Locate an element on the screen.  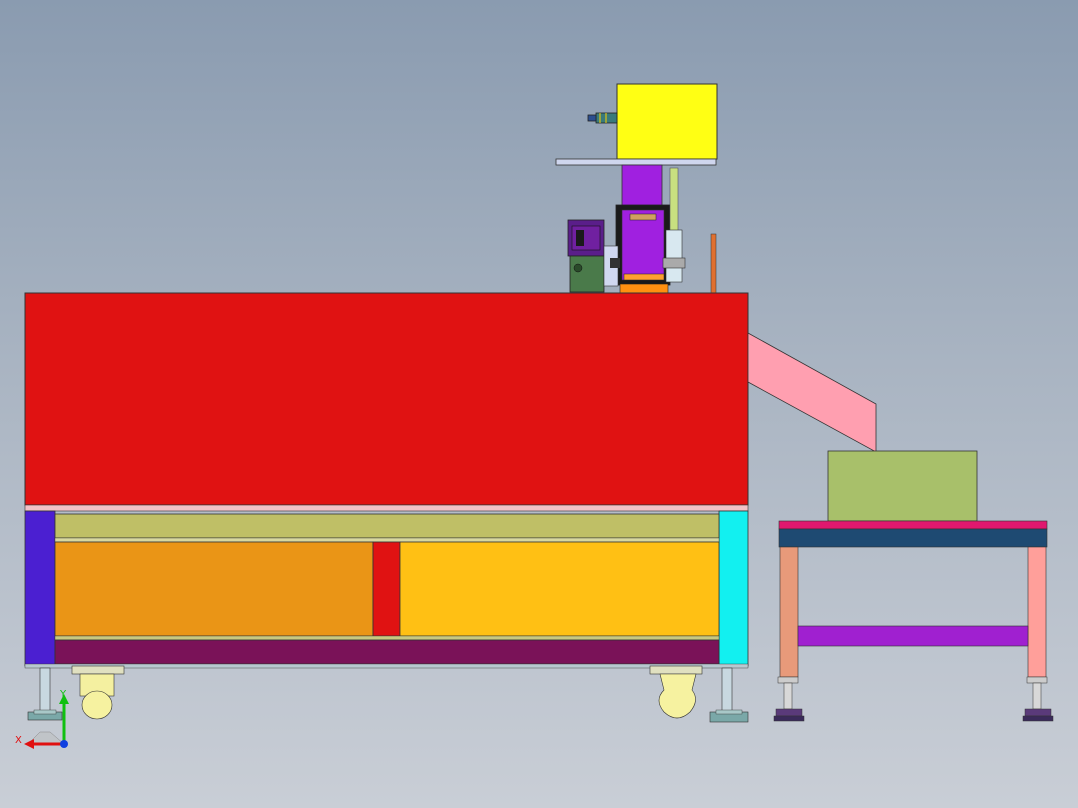
discharge-chute is located at coordinates (812, 392).